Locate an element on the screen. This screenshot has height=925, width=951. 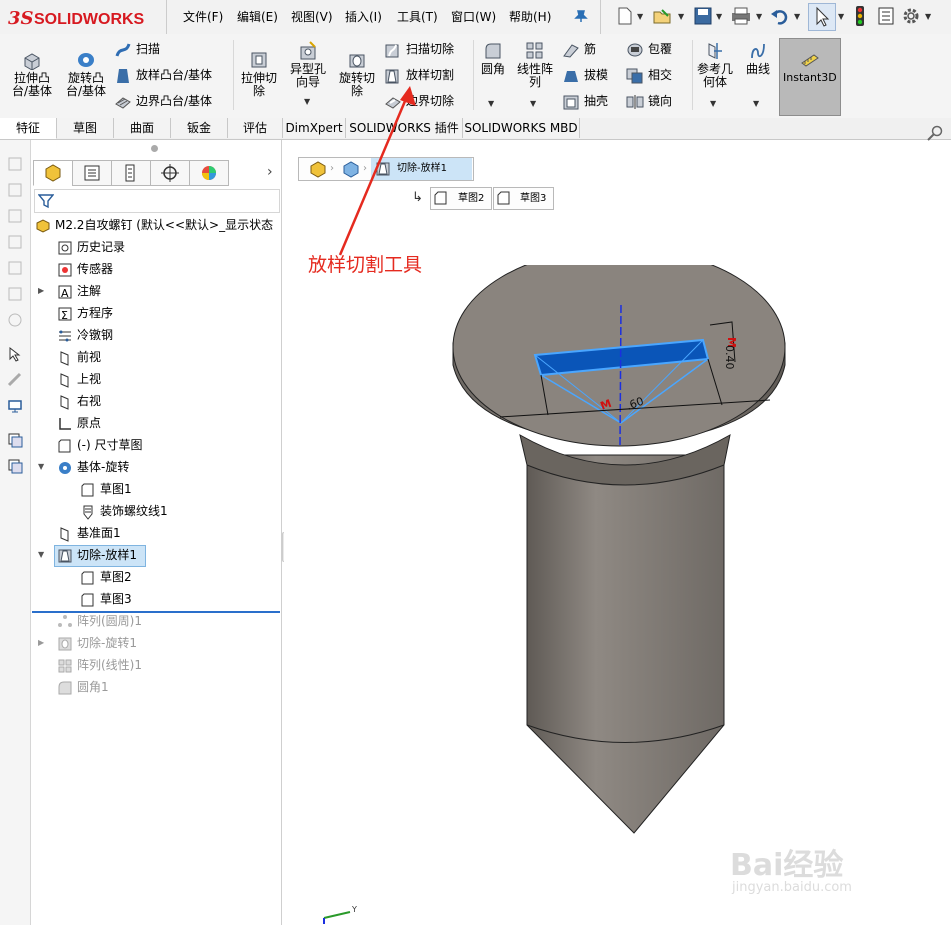
tree-item-history: 历史记录 is located at coordinates (91, 247).